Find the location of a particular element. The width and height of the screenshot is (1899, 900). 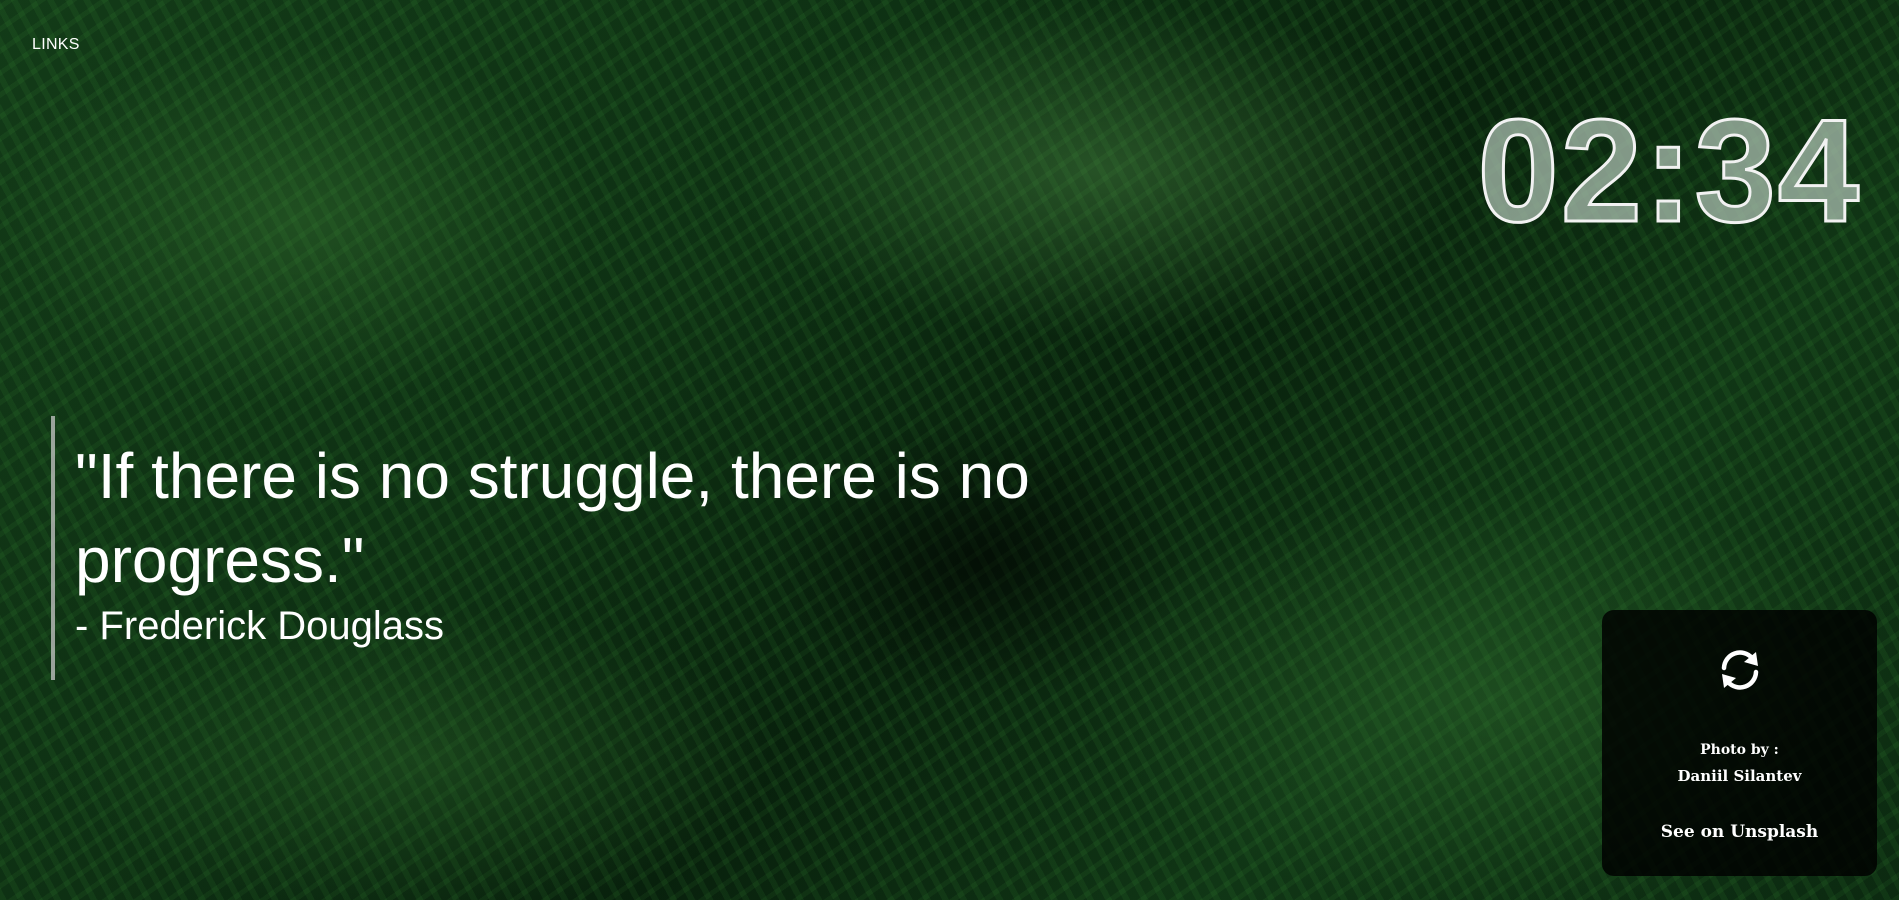

photographer-name: Daniil Silantev is located at coordinates (1739, 776).